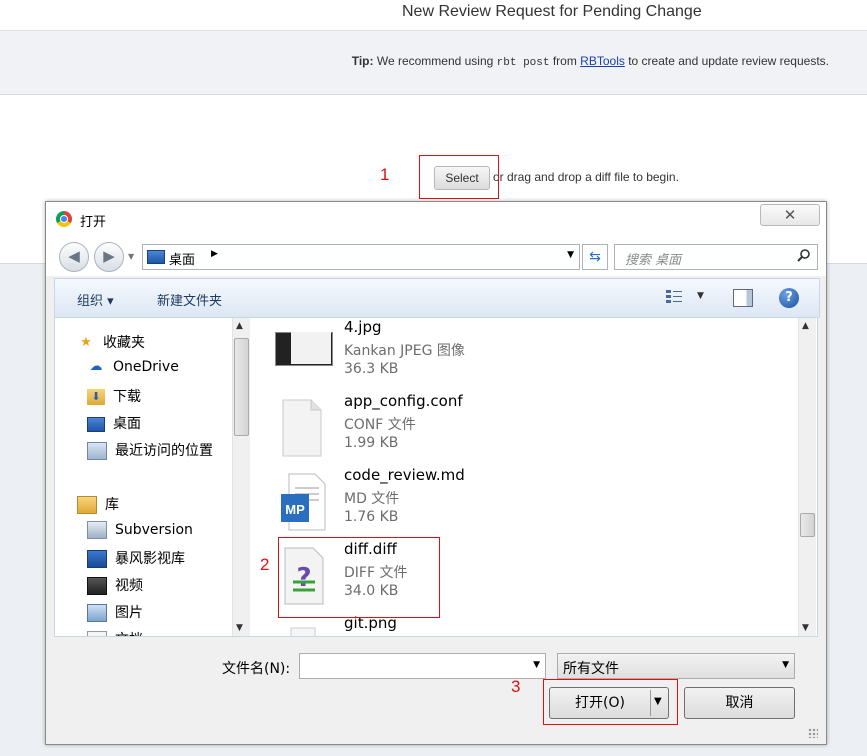 The image size is (867, 756). I want to click on nav-item-documents: 文档, so click(115, 632).